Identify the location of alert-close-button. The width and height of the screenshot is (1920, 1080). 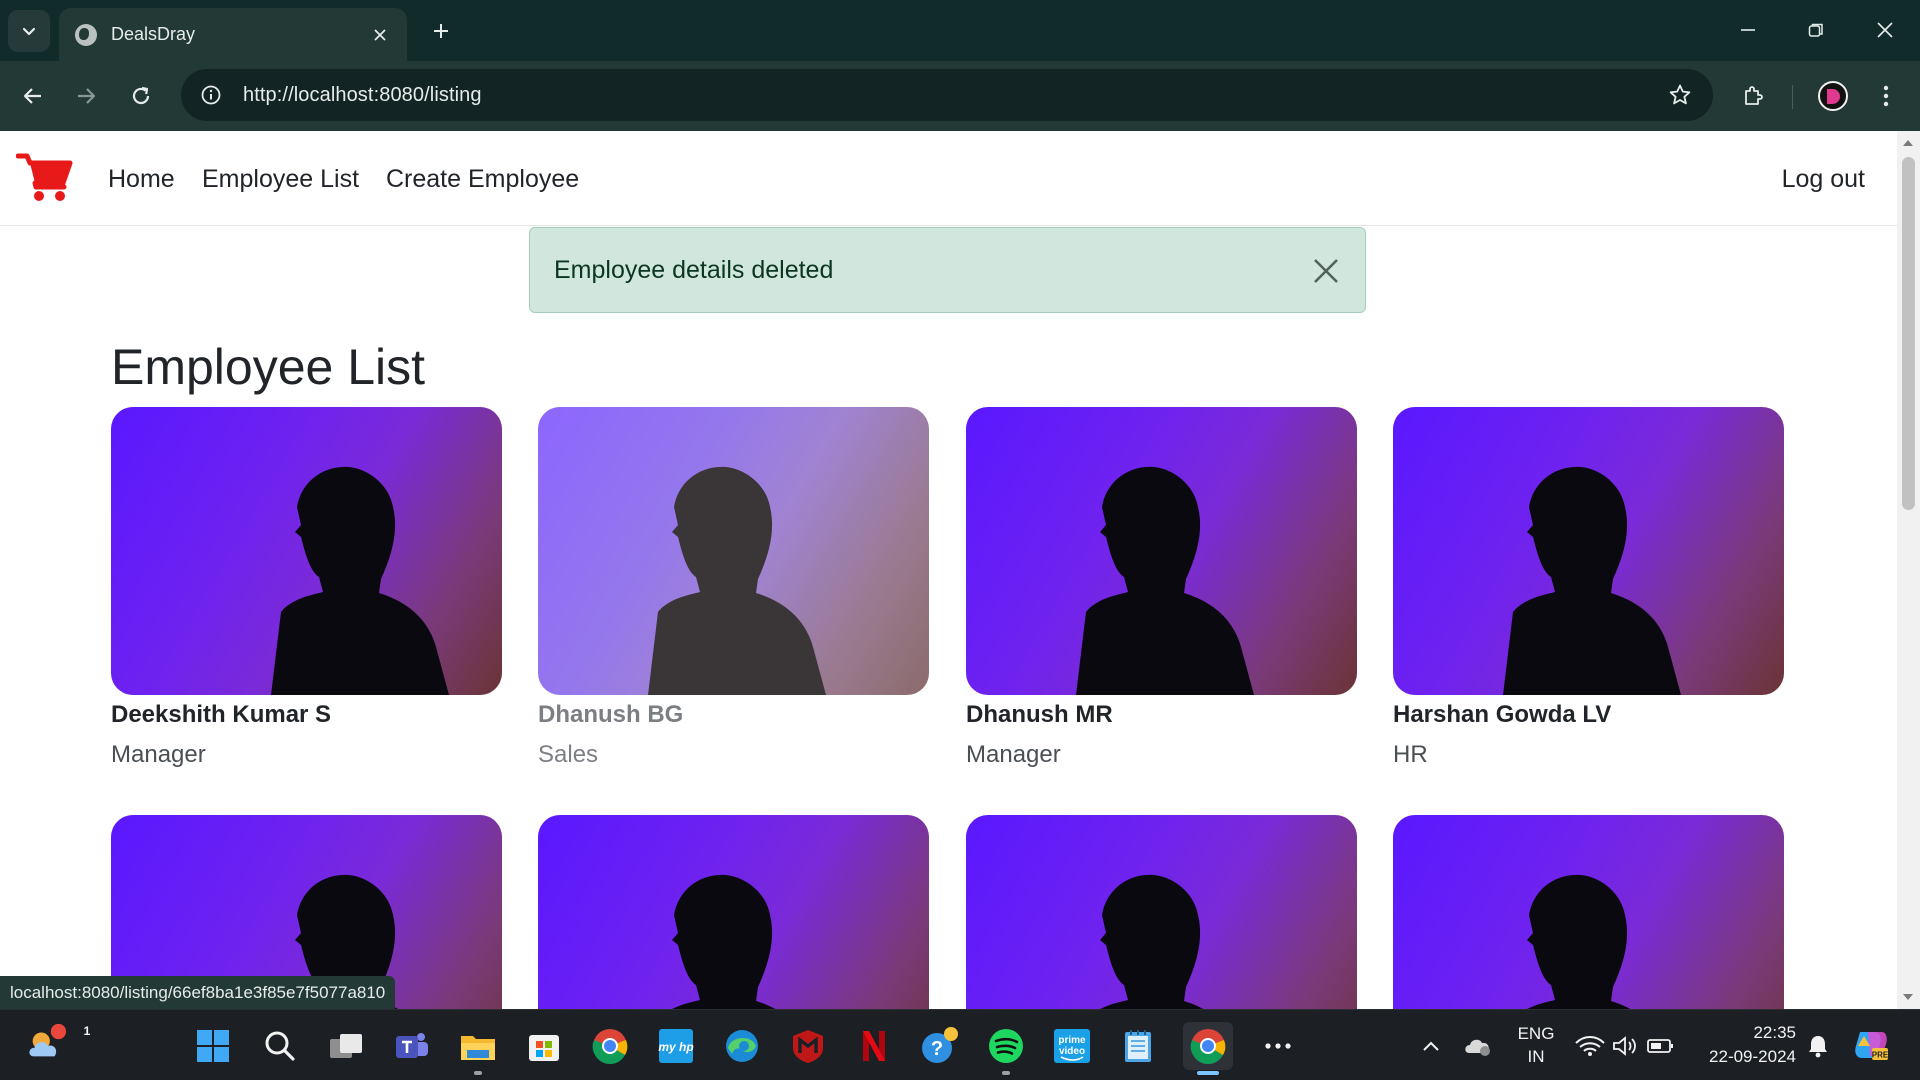
(1326, 271).